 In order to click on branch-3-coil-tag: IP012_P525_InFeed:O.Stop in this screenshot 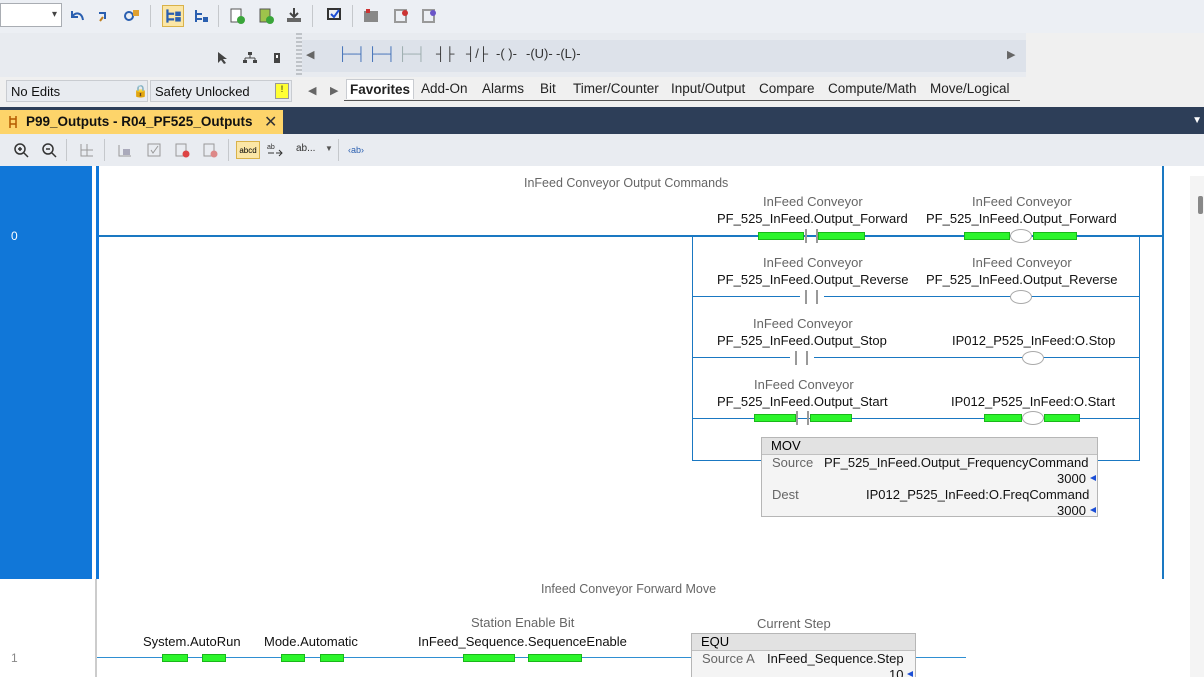, I will do `click(1033, 340)`.